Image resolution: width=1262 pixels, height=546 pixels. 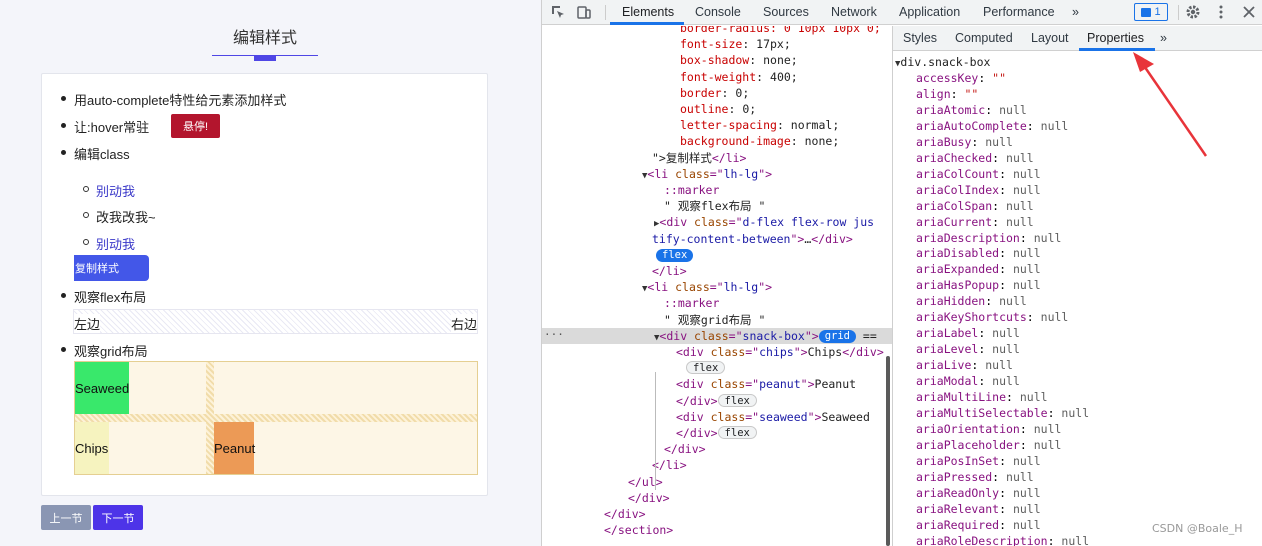 I want to click on dom-node-line: tify-content-between">…</div>, so click(x=717, y=239).